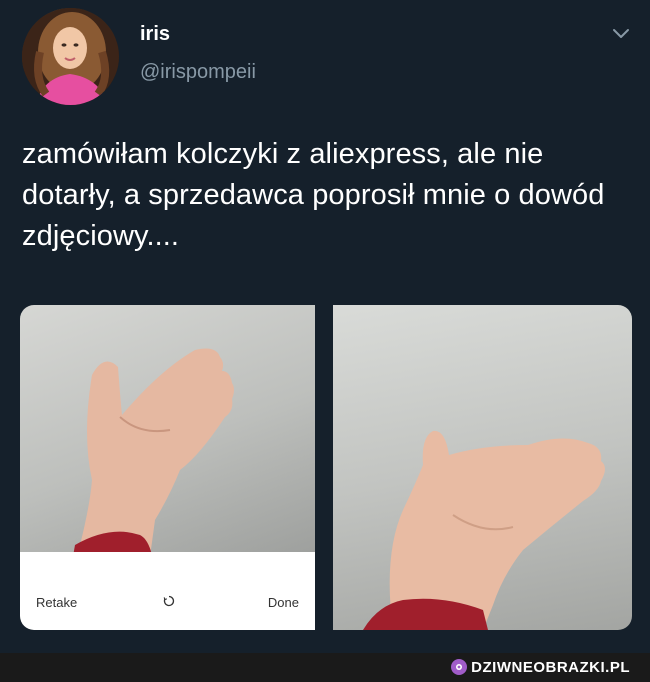 This screenshot has height=682, width=650. I want to click on user-handle: @irispompeii, so click(198, 72).